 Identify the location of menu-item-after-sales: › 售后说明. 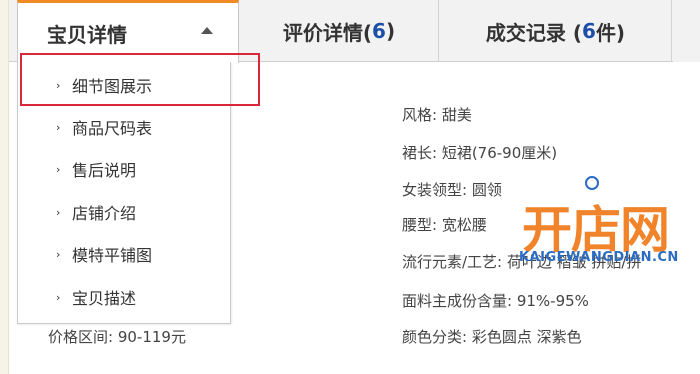
(124, 169).